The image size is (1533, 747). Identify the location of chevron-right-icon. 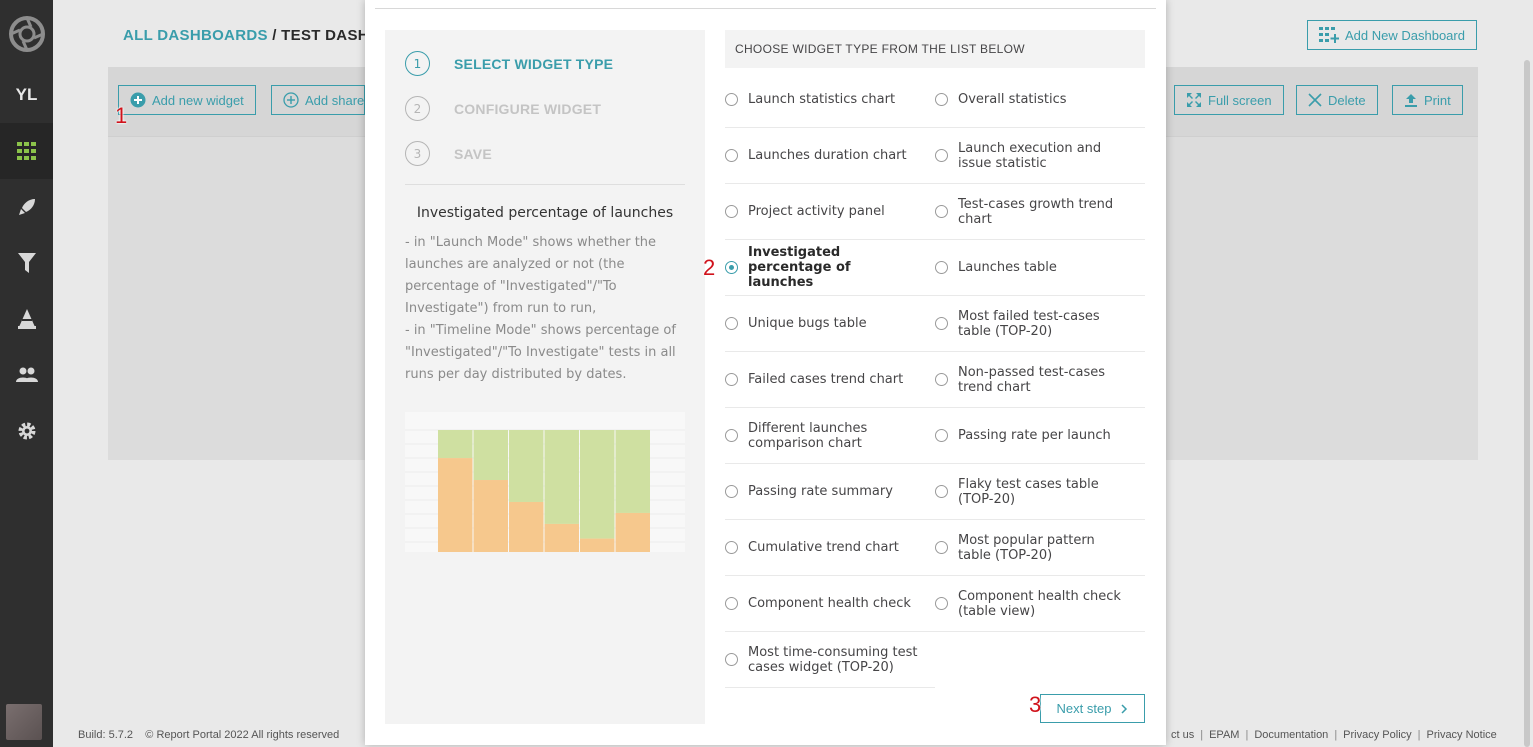
(1124, 708).